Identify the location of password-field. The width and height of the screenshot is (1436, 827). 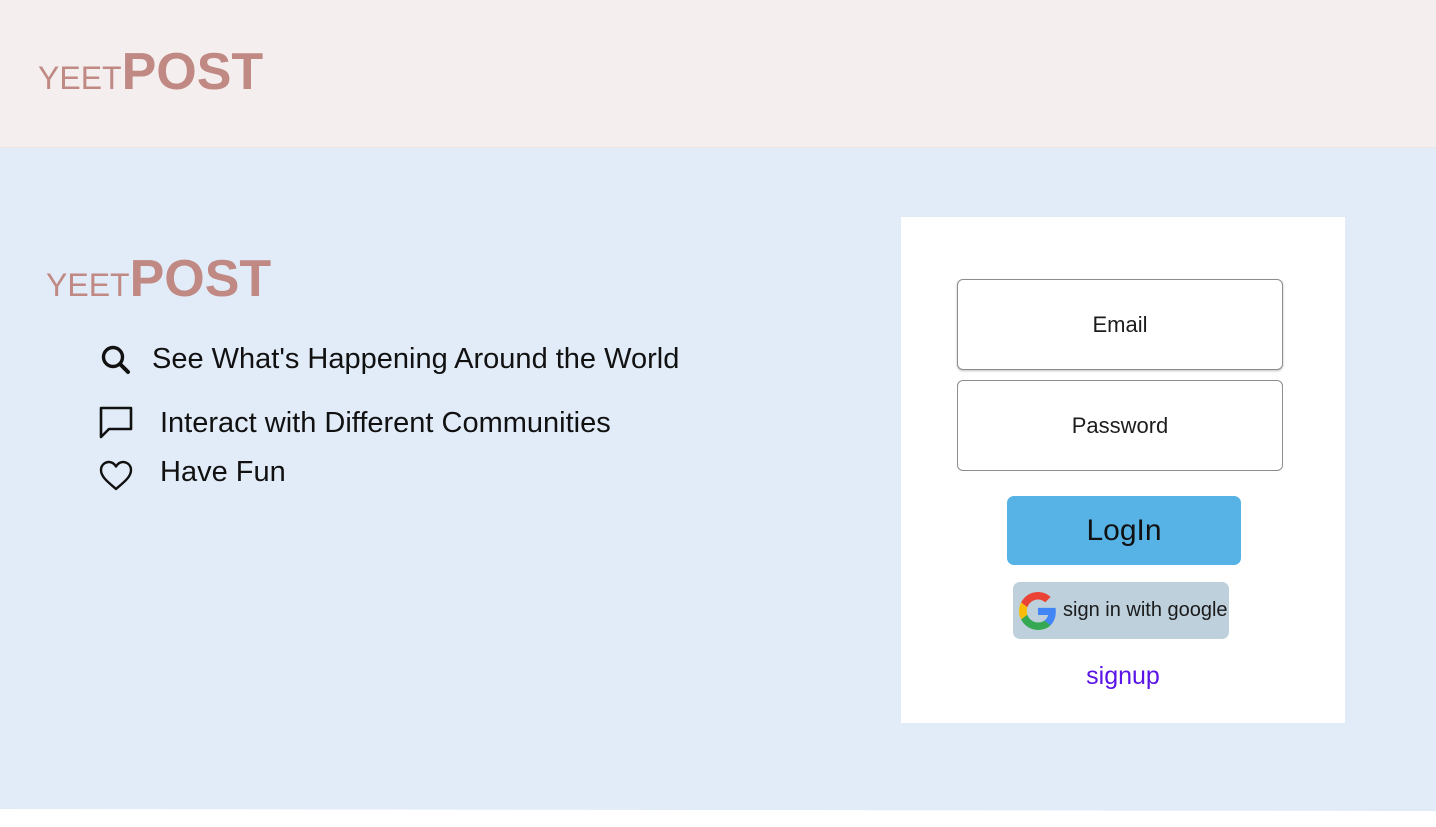
(1120, 425).